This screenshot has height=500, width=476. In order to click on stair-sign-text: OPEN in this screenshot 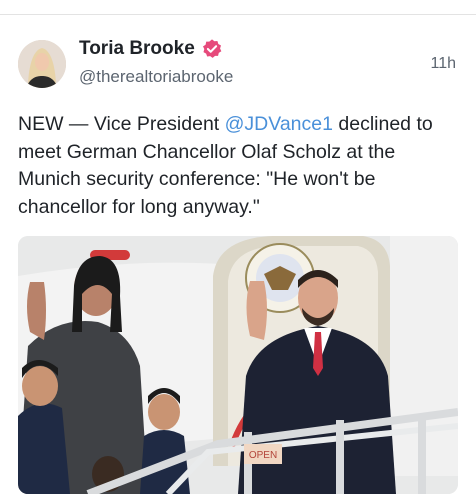, I will do `click(263, 455)`.